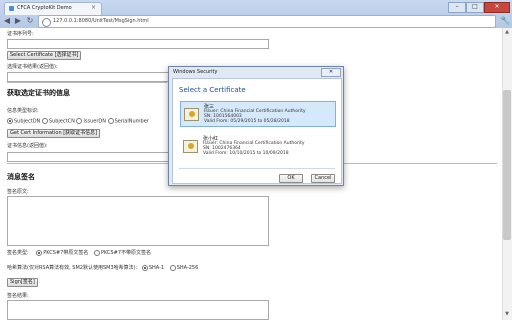  Describe the element at coordinates (10, 121) in the screenshot. I see `radio-subjectdn` at that location.